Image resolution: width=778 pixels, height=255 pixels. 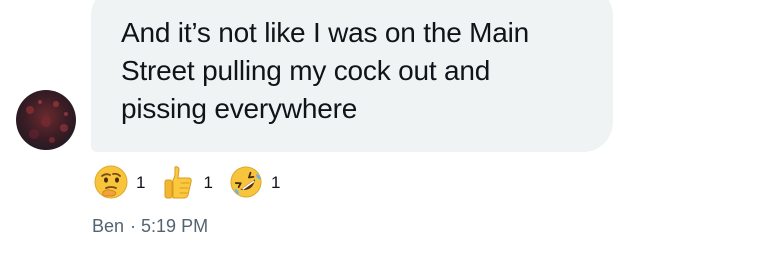 I want to click on avatar-image, so click(x=46, y=120).